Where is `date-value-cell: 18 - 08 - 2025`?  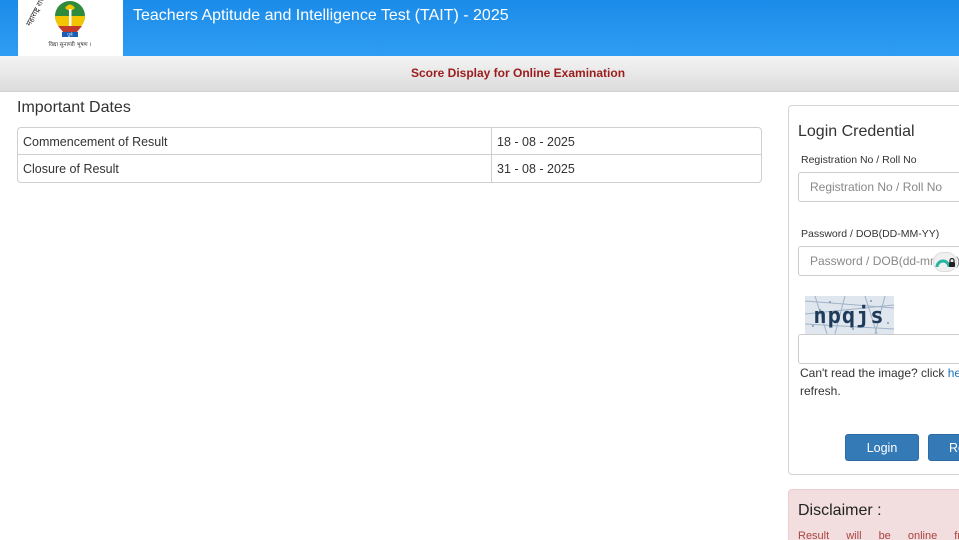
date-value-cell: 18 - 08 - 2025 is located at coordinates (536, 142).